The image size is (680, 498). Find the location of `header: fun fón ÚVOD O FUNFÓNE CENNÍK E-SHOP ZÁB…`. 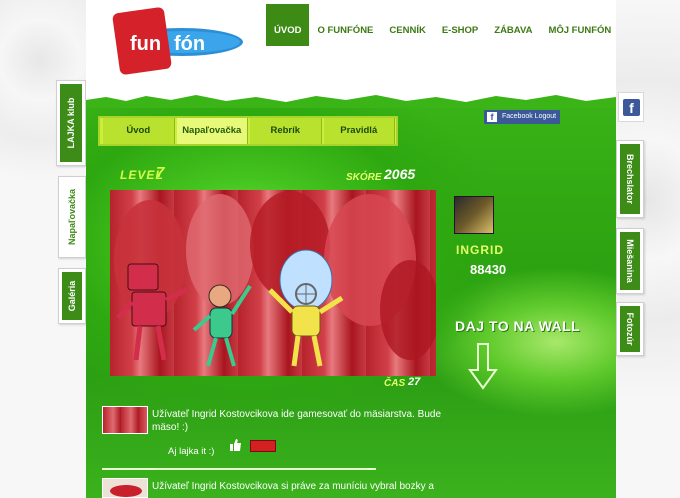

header: fun fón ÚVOD O FUNFÓNE CENNÍK E-SHOP ZÁB… is located at coordinates (351, 47).